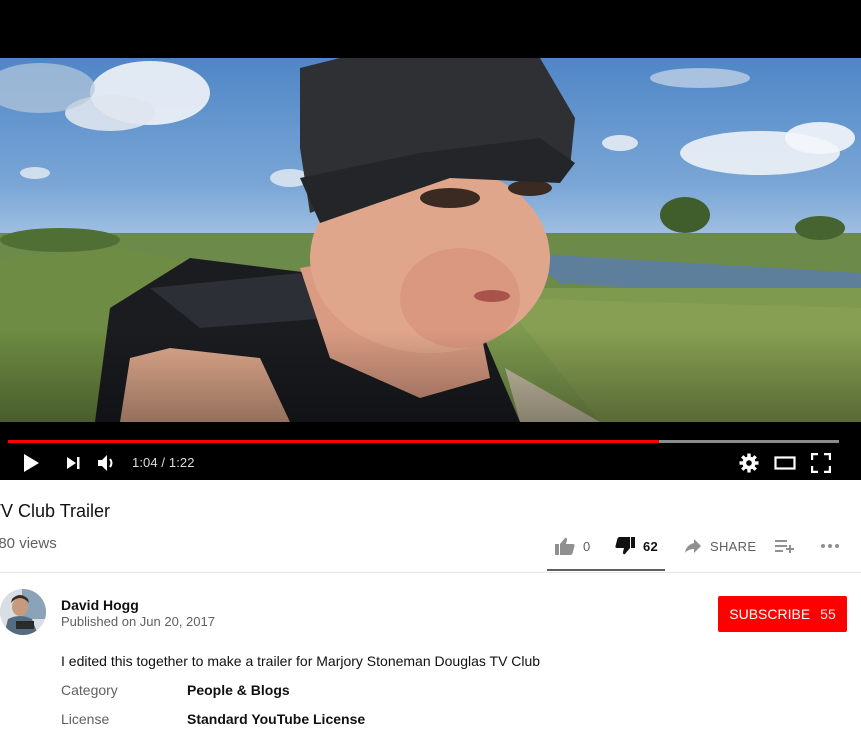 Image resolution: width=861 pixels, height=742 pixels. Describe the element at coordinates (733, 546) in the screenshot. I see `share-label: SHARE` at that location.